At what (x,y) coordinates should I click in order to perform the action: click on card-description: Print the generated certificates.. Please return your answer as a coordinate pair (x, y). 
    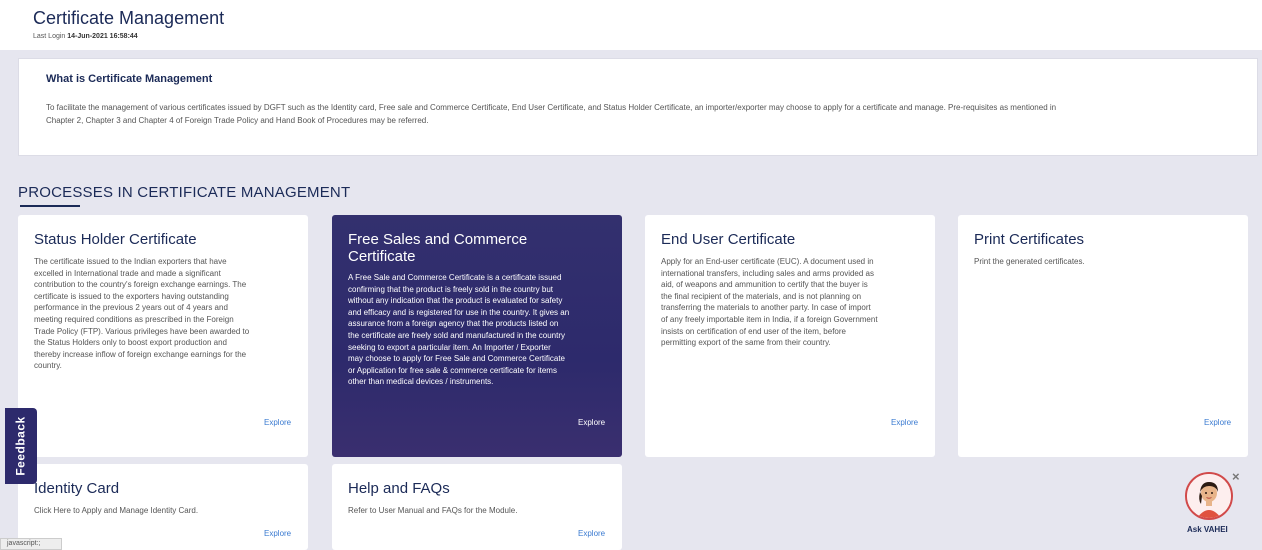
    Looking at the image, I should click on (1029, 262).